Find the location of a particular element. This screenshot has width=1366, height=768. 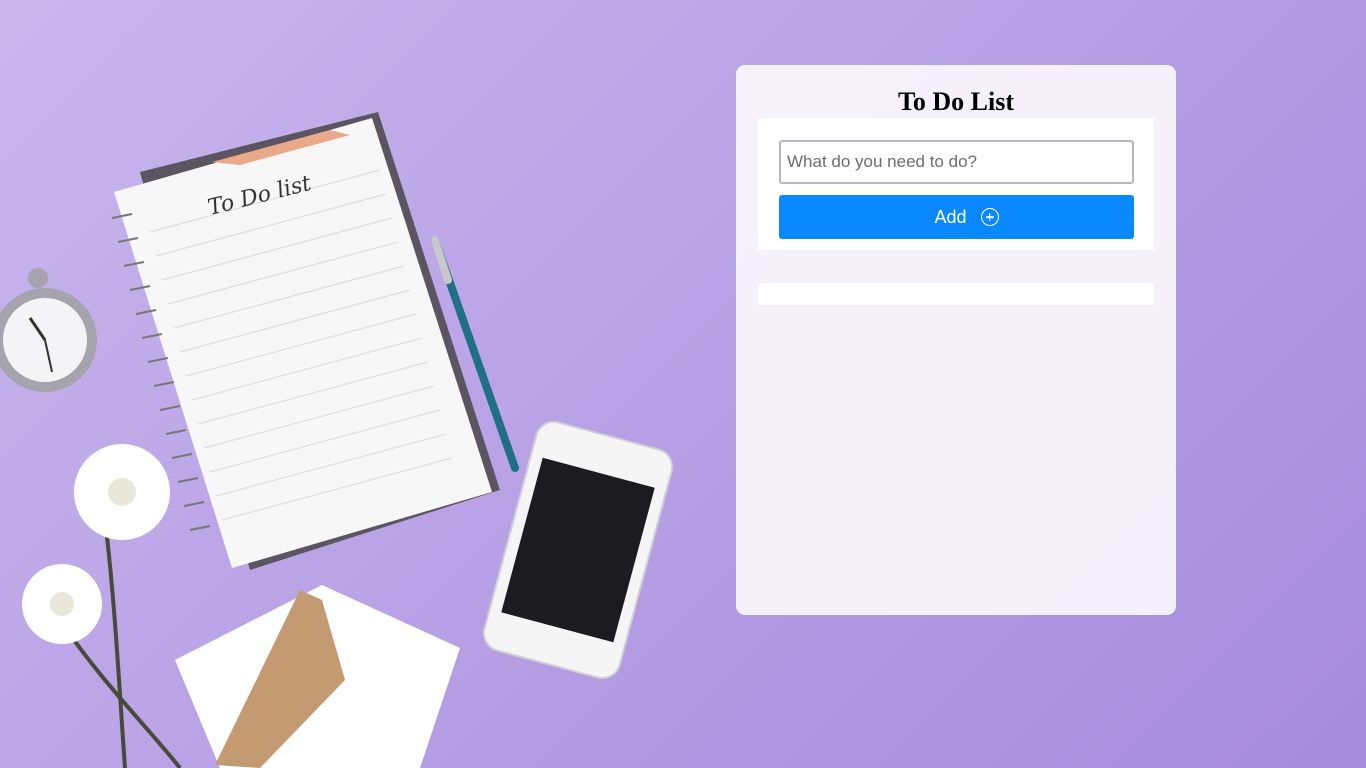

plus-circle-icon is located at coordinates (989, 217).